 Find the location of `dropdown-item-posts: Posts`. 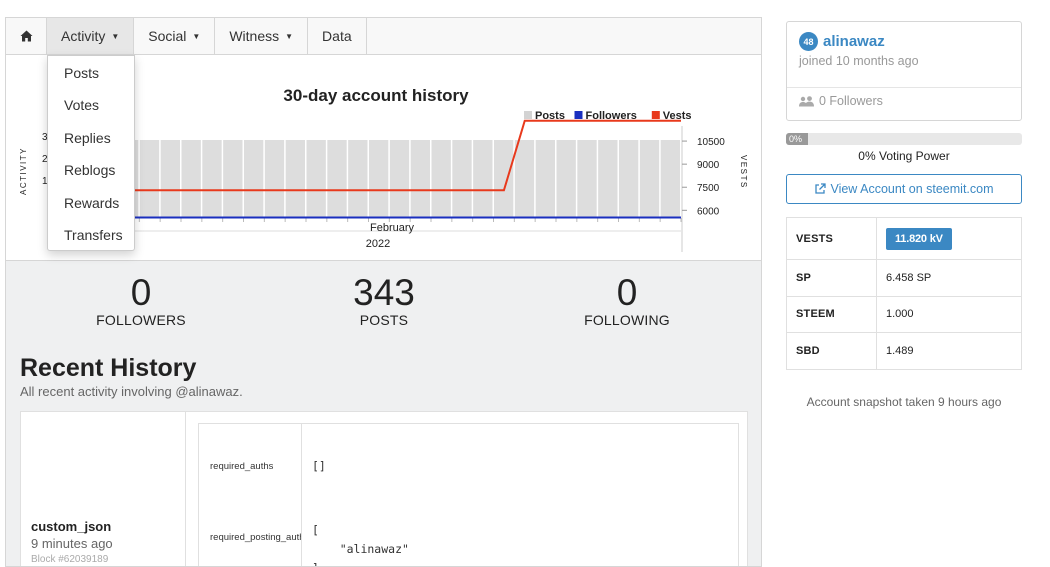

dropdown-item-posts: Posts is located at coordinates (91, 73).